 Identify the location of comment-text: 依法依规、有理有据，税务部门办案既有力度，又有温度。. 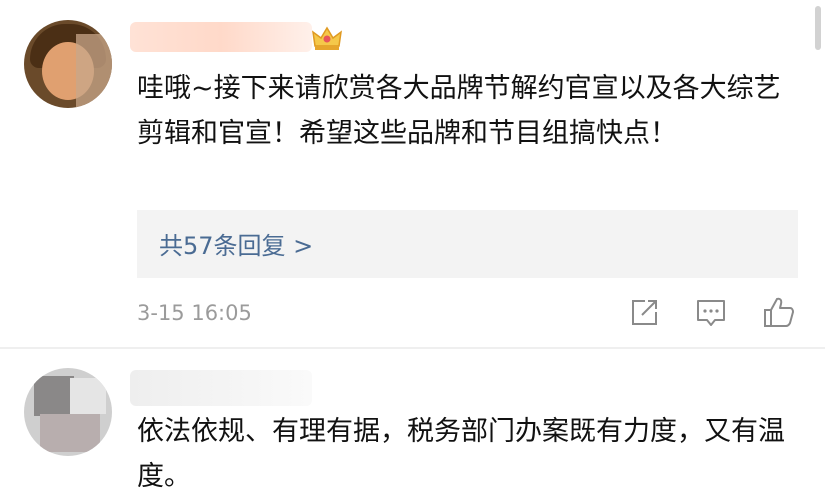
(461, 454).